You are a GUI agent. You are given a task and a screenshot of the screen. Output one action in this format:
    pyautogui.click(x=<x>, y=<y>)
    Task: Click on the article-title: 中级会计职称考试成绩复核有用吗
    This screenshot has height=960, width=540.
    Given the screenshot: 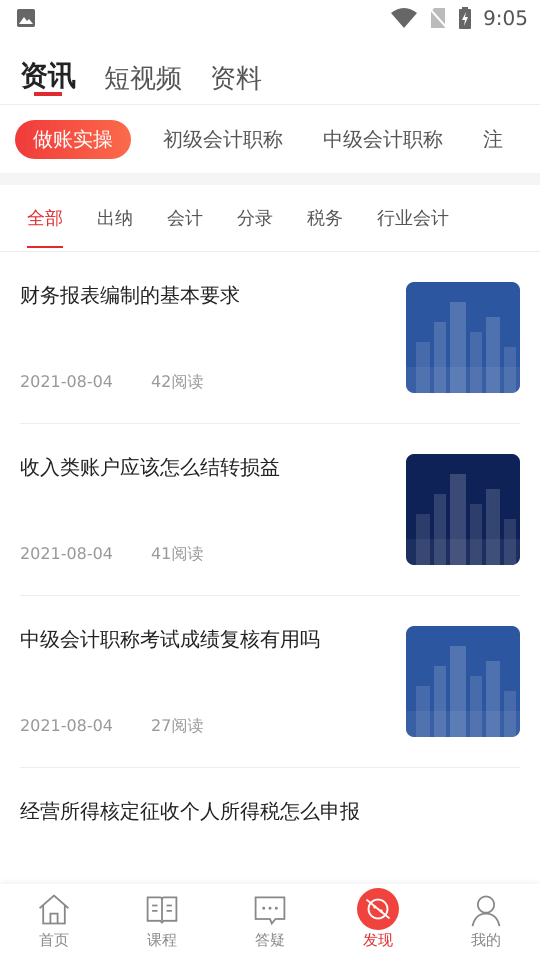 What is the action you would take?
    pyautogui.click(x=170, y=639)
    